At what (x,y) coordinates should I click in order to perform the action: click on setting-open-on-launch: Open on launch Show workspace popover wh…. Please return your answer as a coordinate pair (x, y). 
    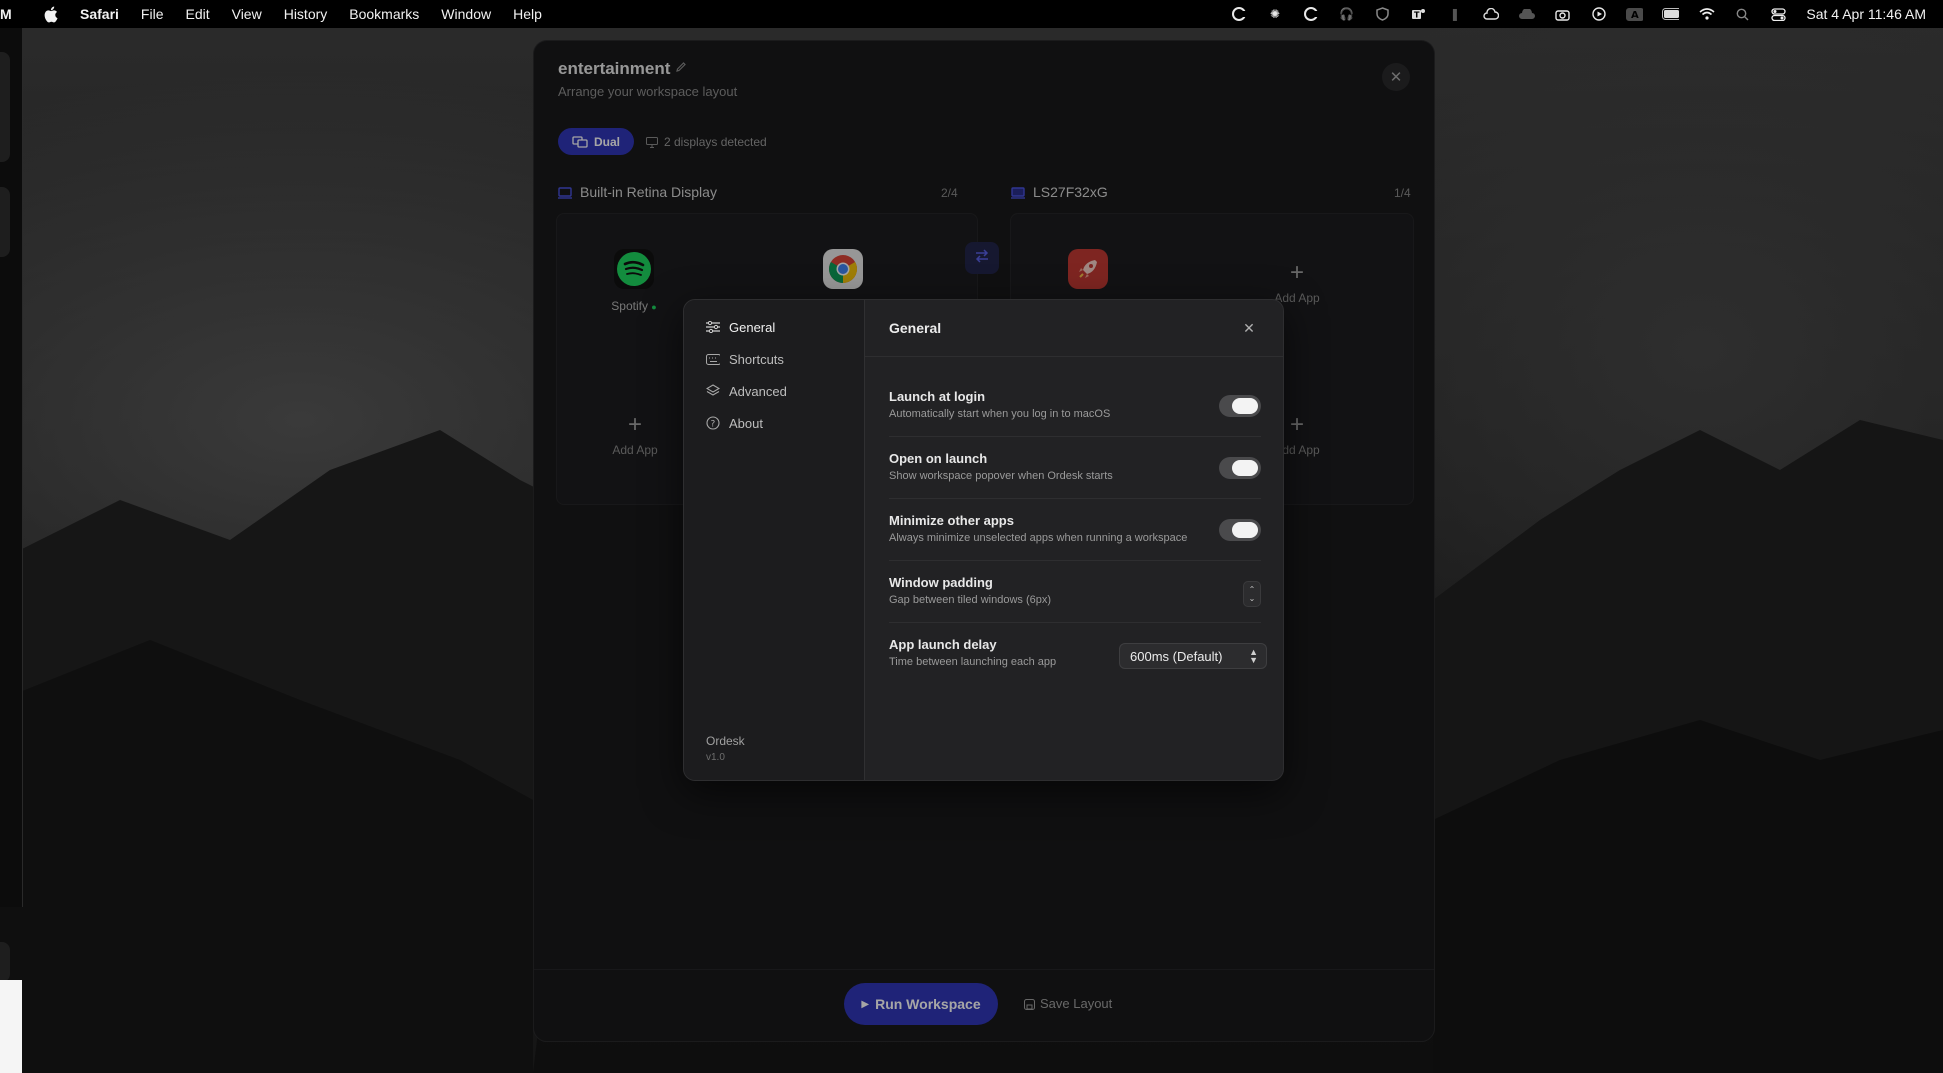
    Looking at the image, I should click on (1075, 469).